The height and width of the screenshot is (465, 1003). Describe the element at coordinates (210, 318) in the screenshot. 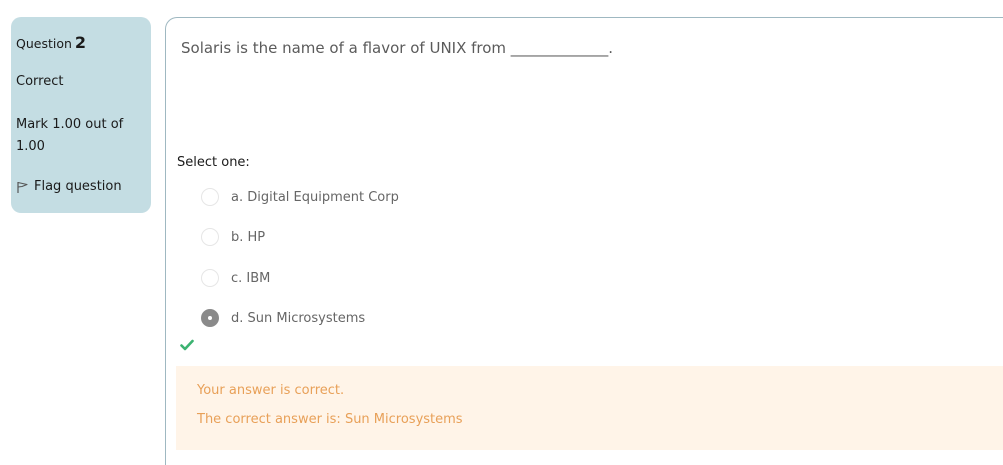

I see `radio-button-selected` at that location.